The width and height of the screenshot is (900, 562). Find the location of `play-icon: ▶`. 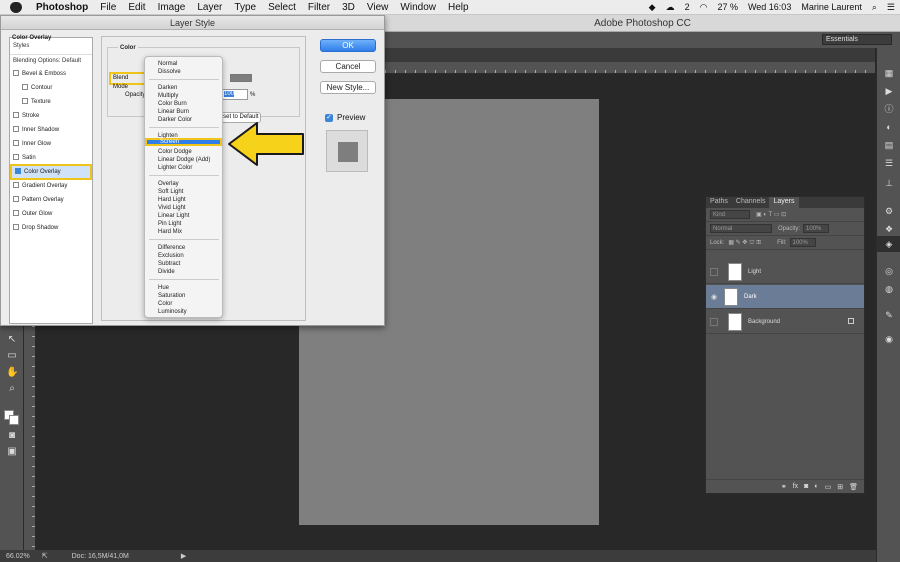

play-icon: ▶ is located at coordinates (889, 91).